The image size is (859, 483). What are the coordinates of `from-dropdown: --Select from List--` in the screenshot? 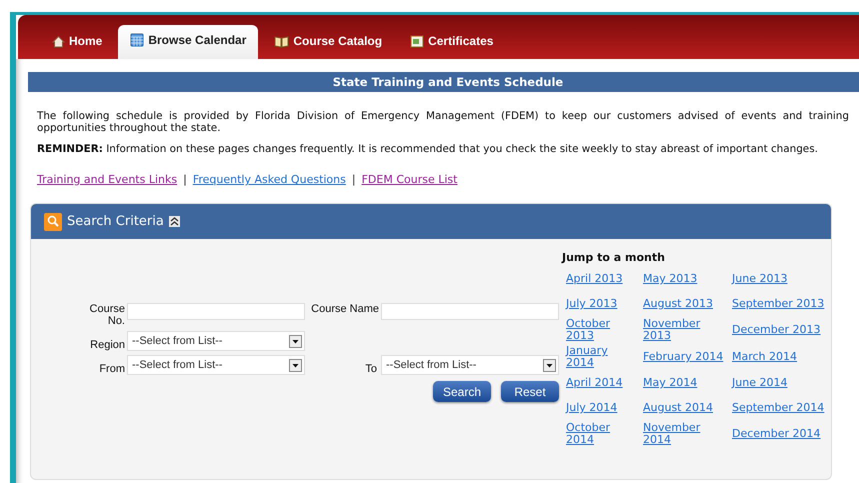 It's located at (216, 365).